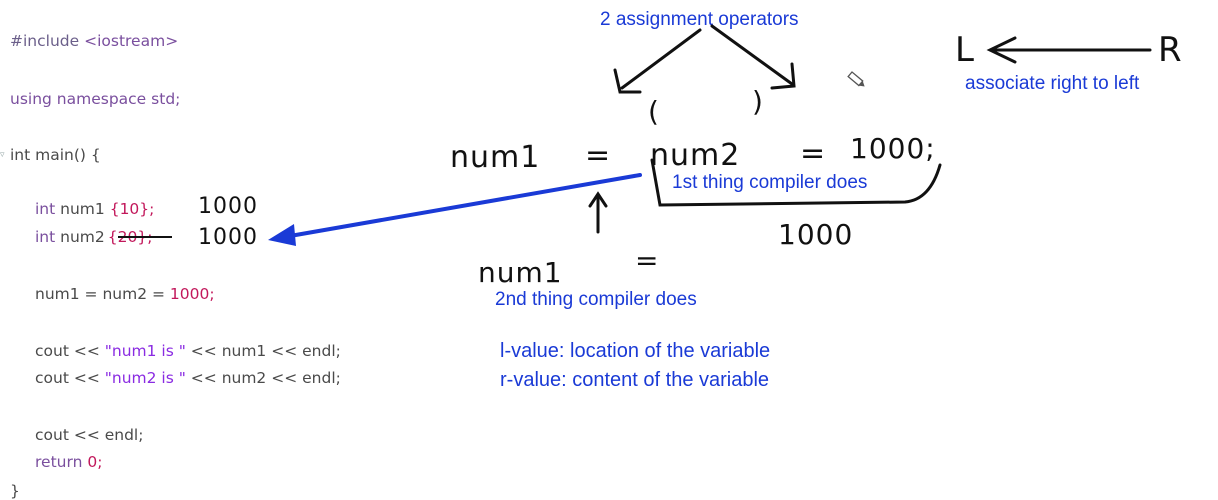 The width and height of the screenshot is (1218, 500). I want to click on blue-arrow-shaft, so click(465, 205).